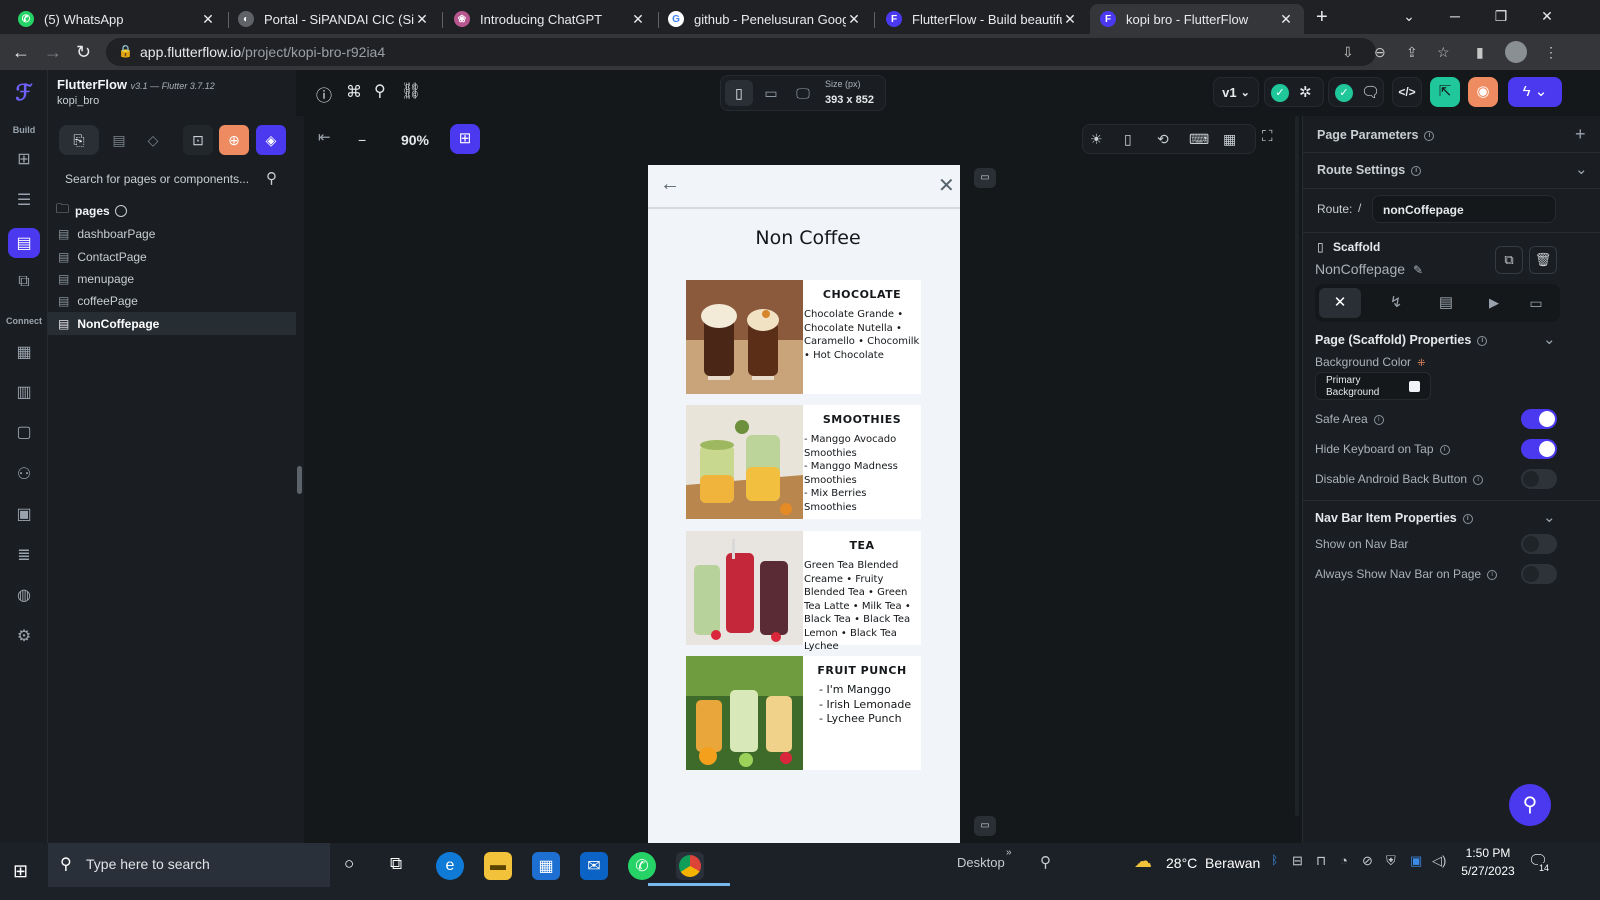 This screenshot has height=900, width=1600. I want to click on widget-tree-icon: ☰, so click(24, 200).